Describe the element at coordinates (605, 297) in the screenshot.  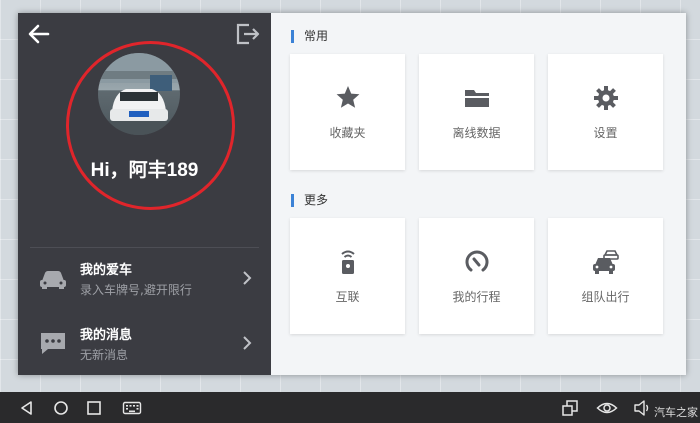
I see `tile-label: 组队出行` at that location.